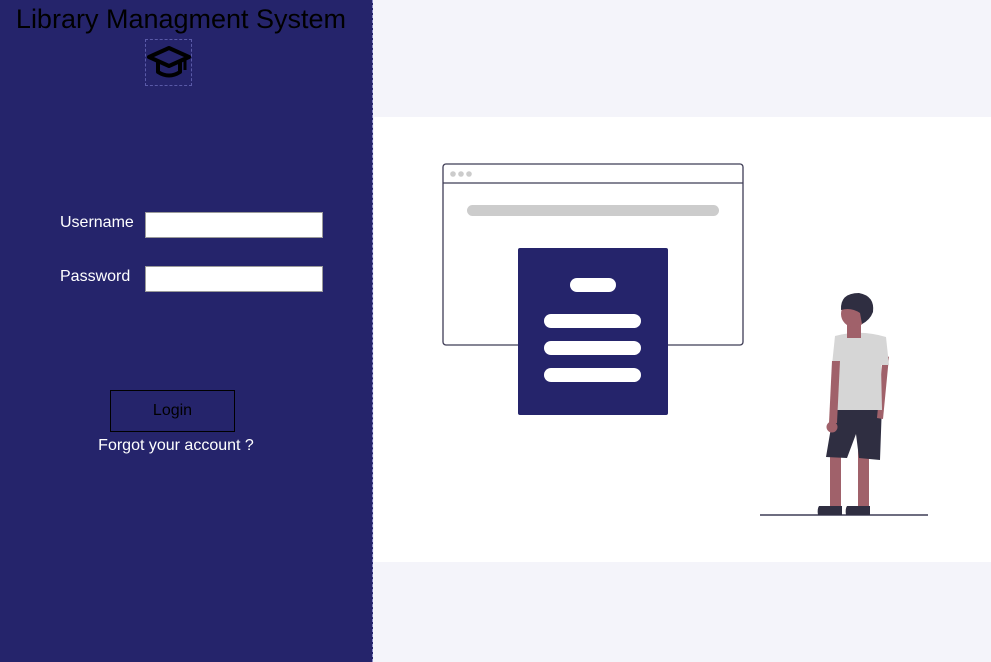 The width and height of the screenshot is (991, 662). I want to click on logo, so click(168, 62).